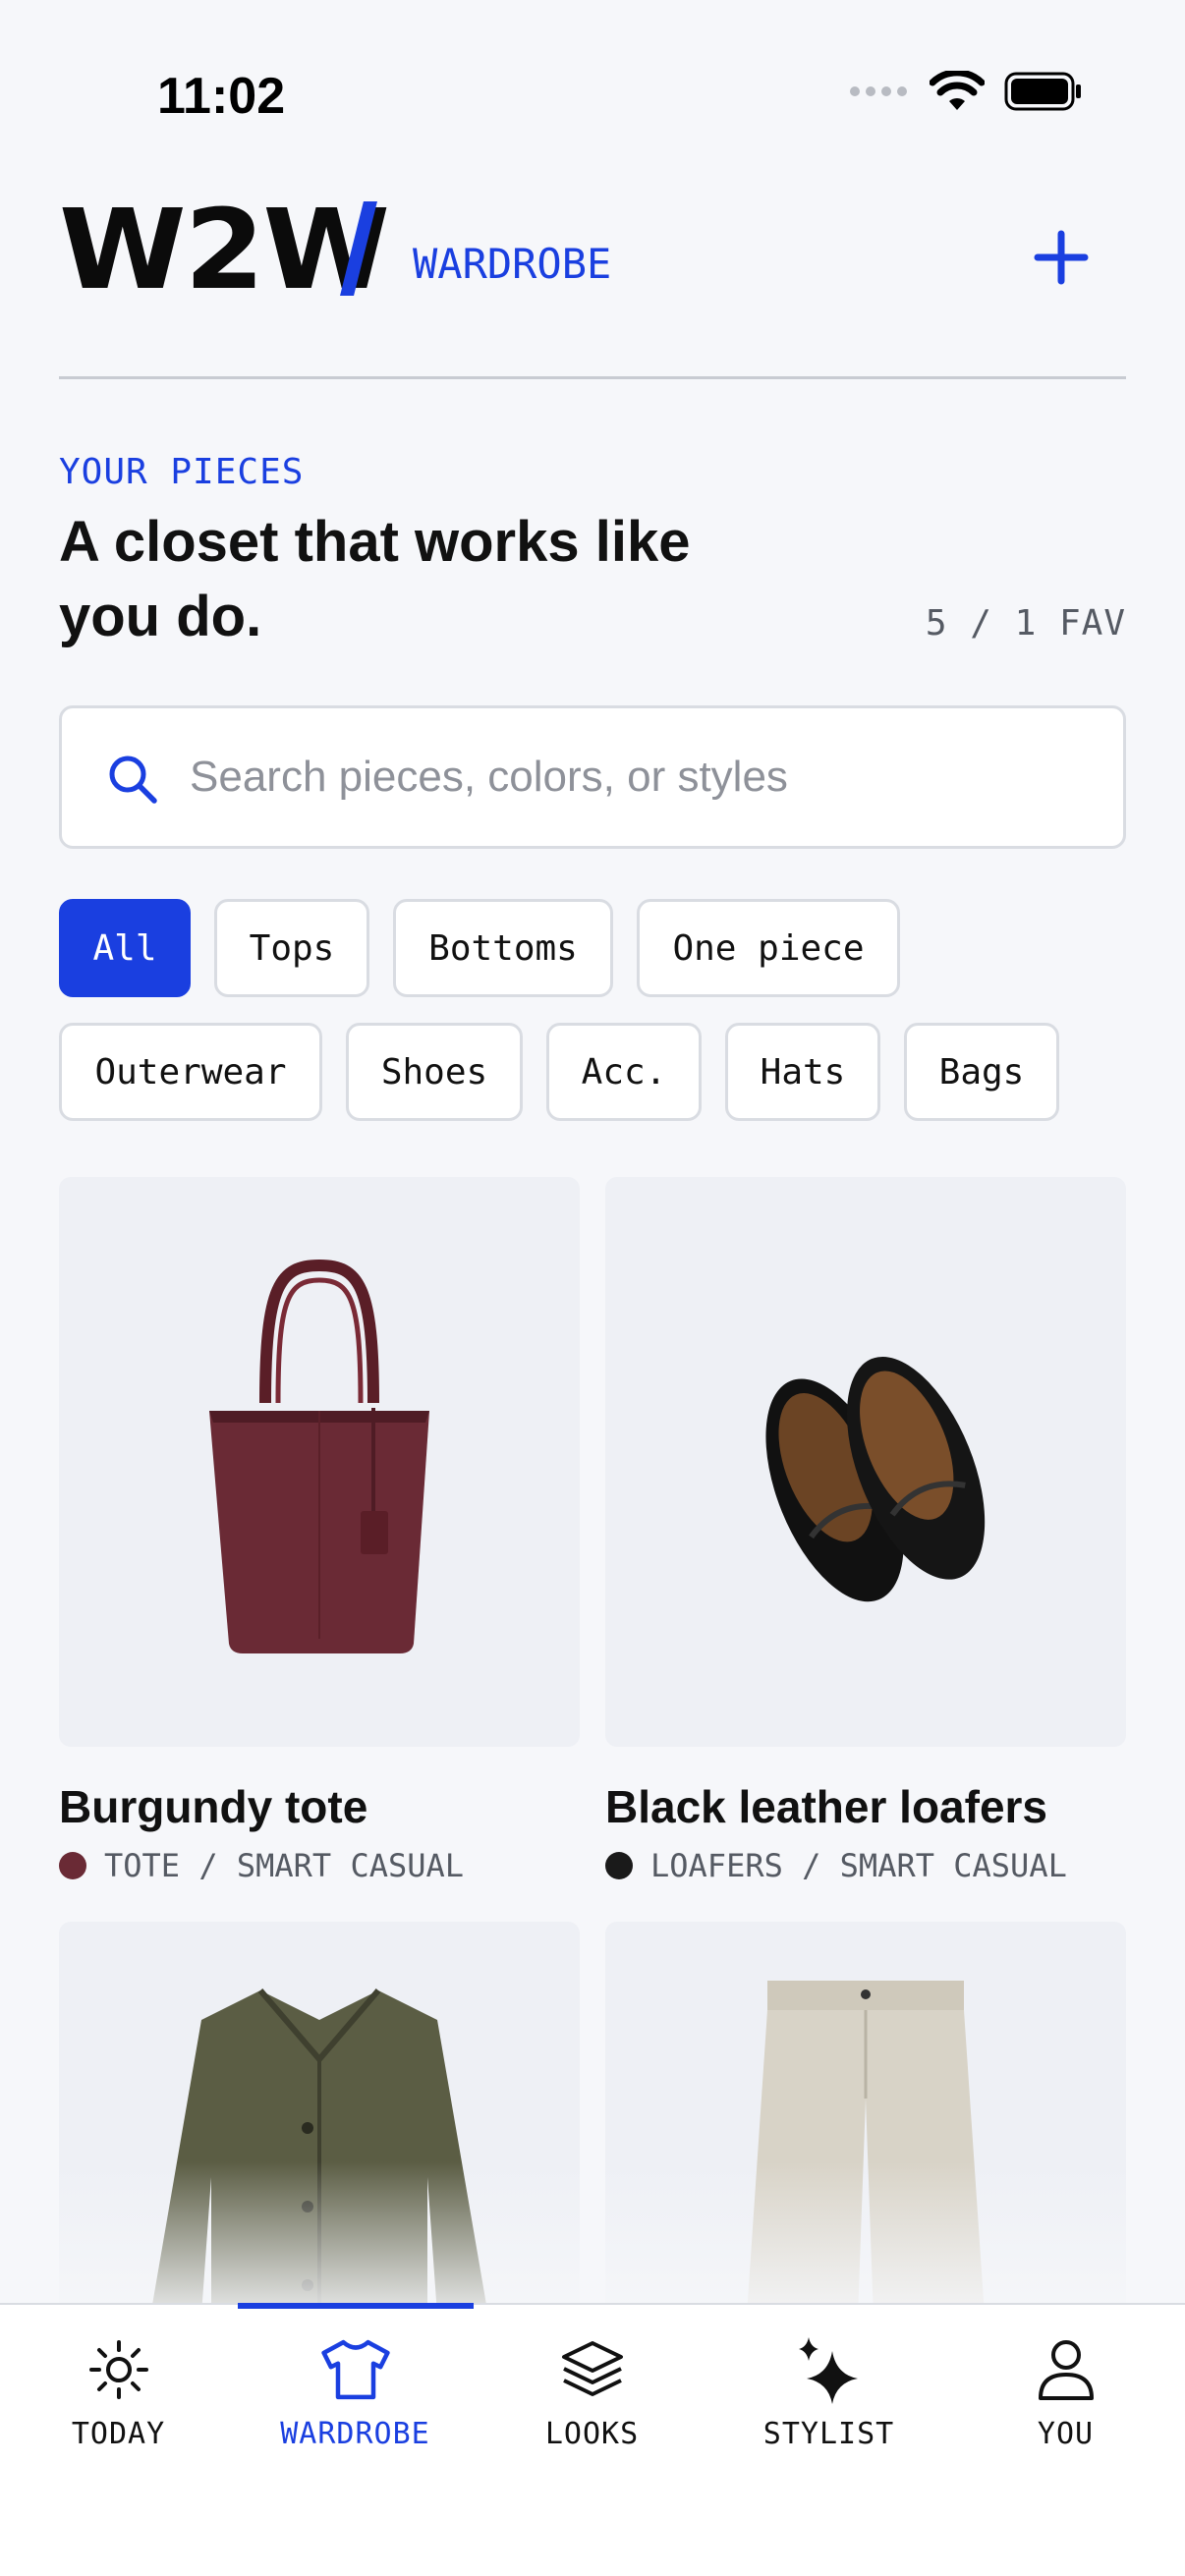  Describe the element at coordinates (285, 1865) in the screenshot. I see `item-category: TOTE / SMART CASUAL` at that location.